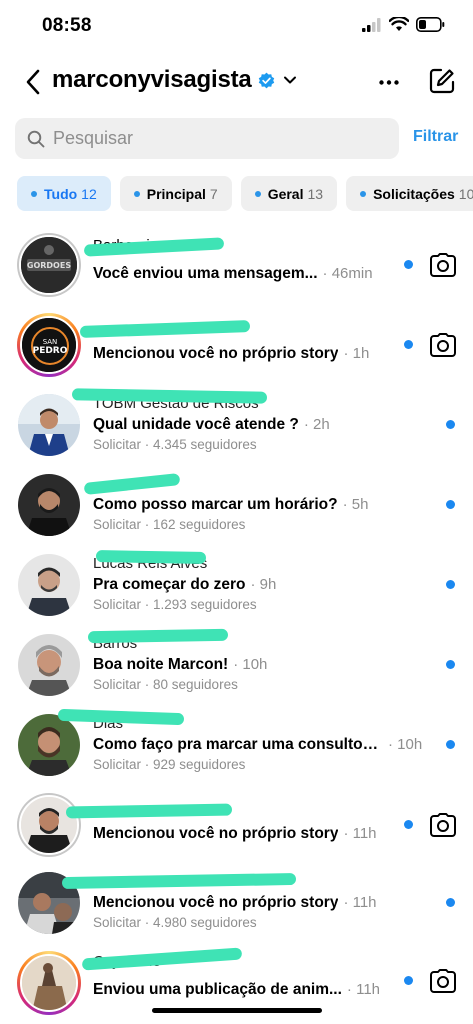 The height and width of the screenshot is (1024, 473). What do you see at coordinates (213, 138) in the screenshot?
I see `search-input` at bounding box center [213, 138].